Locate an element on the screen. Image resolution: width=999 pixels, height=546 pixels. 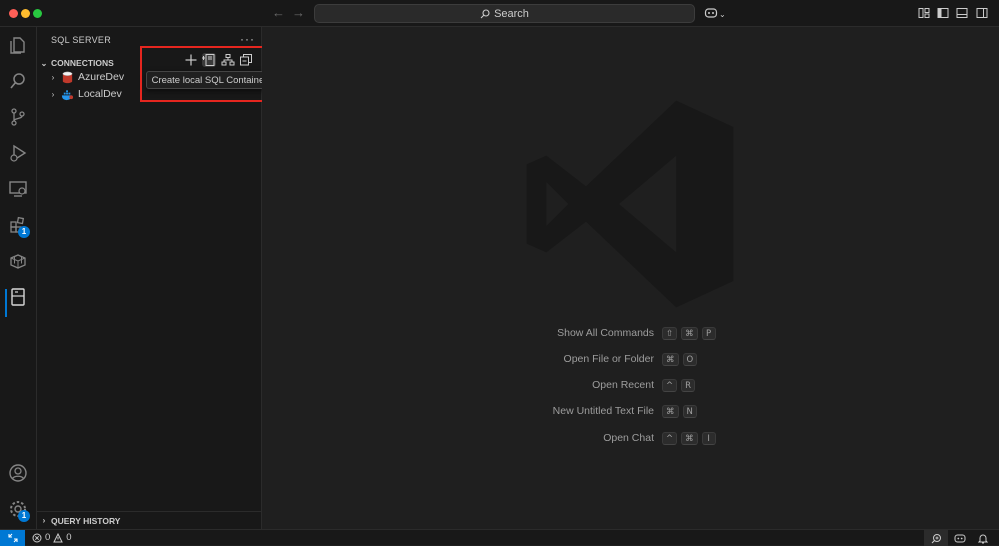
bell-icon is located at coordinates (983, 538).